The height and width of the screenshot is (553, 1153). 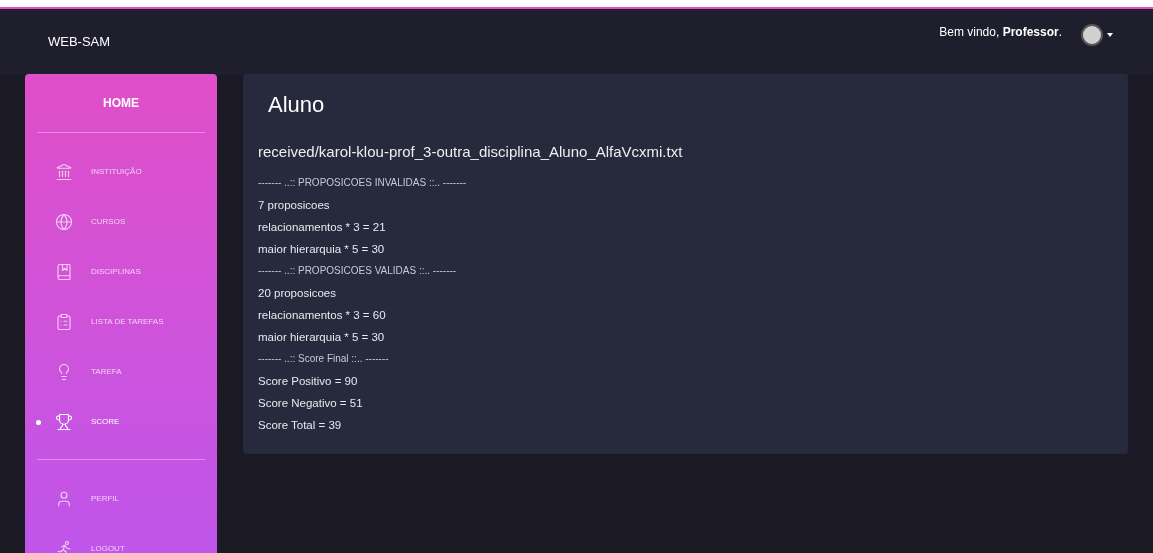 What do you see at coordinates (363, 182) in the screenshot?
I see `section-separator: ------- ..:: PROPOSICOES INVALIDAS ::.. -------` at bounding box center [363, 182].